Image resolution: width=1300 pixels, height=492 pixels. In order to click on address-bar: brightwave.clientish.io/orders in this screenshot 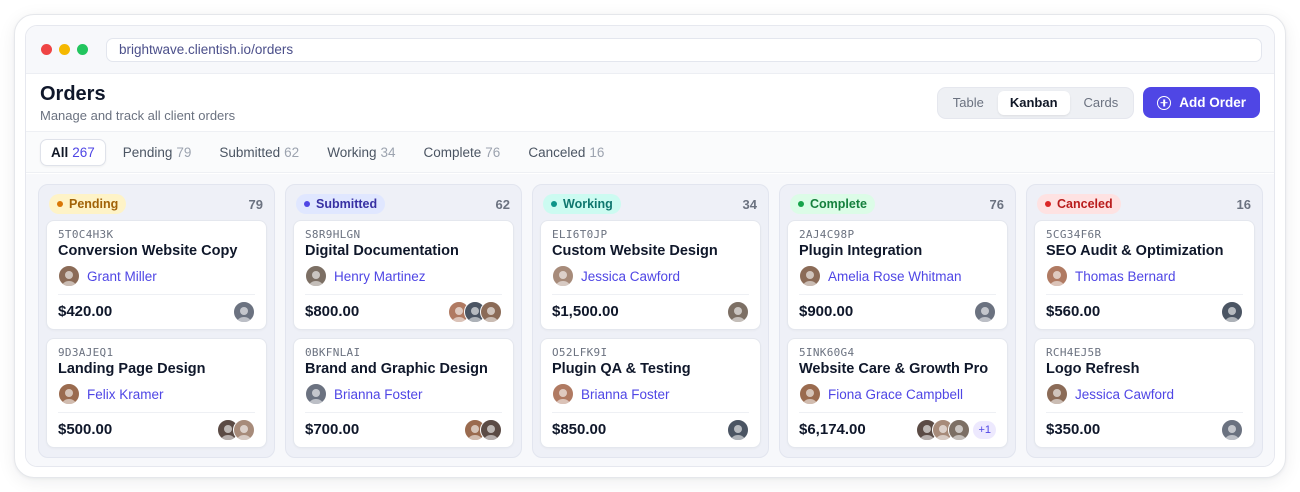, I will do `click(684, 49)`.